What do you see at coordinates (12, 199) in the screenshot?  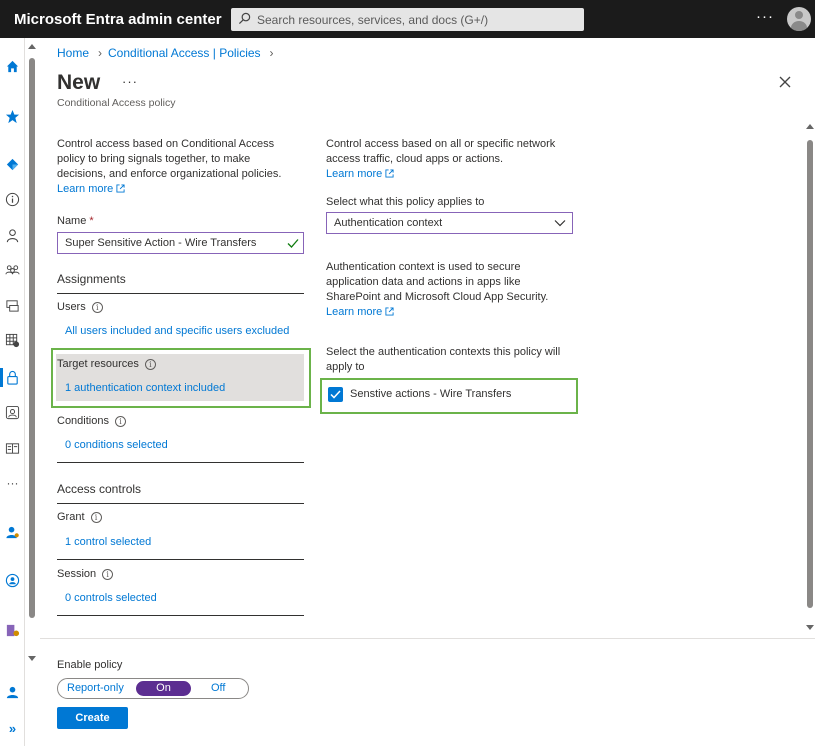 I see `info-nav-icon` at bounding box center [12, 199].